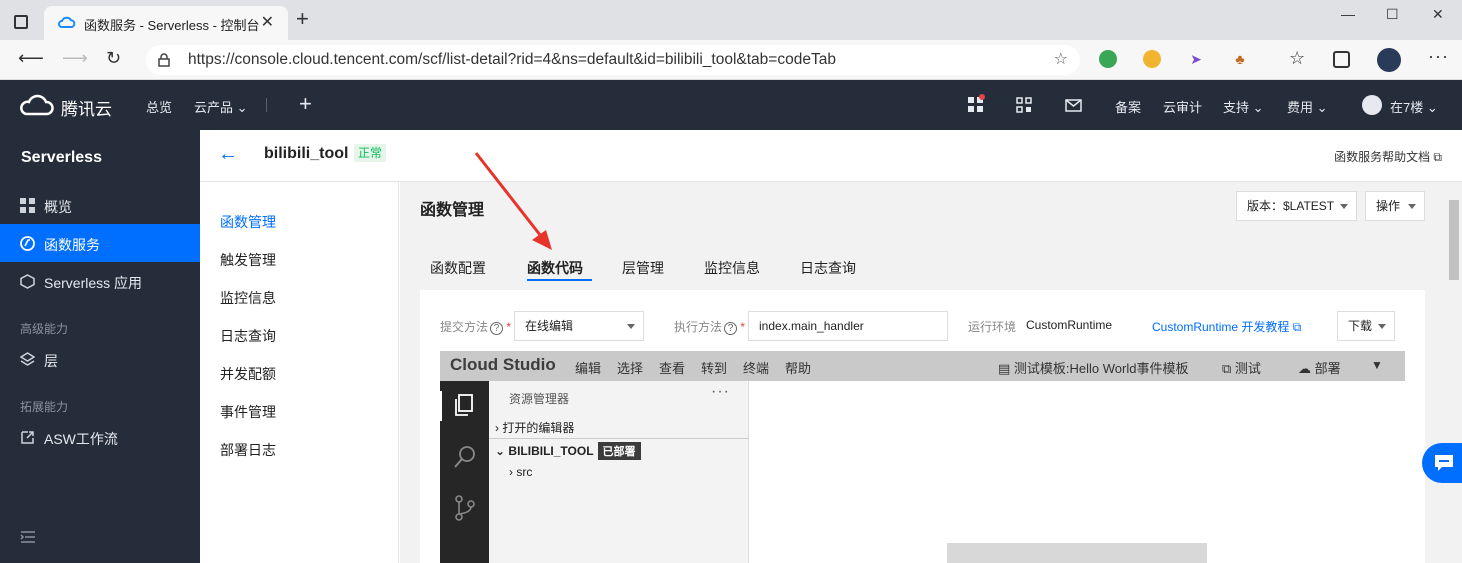  What do you see at coordinates (464, 405) in the screenshot?
I see `explorer-files-icon` at bounding box center [464, 405].